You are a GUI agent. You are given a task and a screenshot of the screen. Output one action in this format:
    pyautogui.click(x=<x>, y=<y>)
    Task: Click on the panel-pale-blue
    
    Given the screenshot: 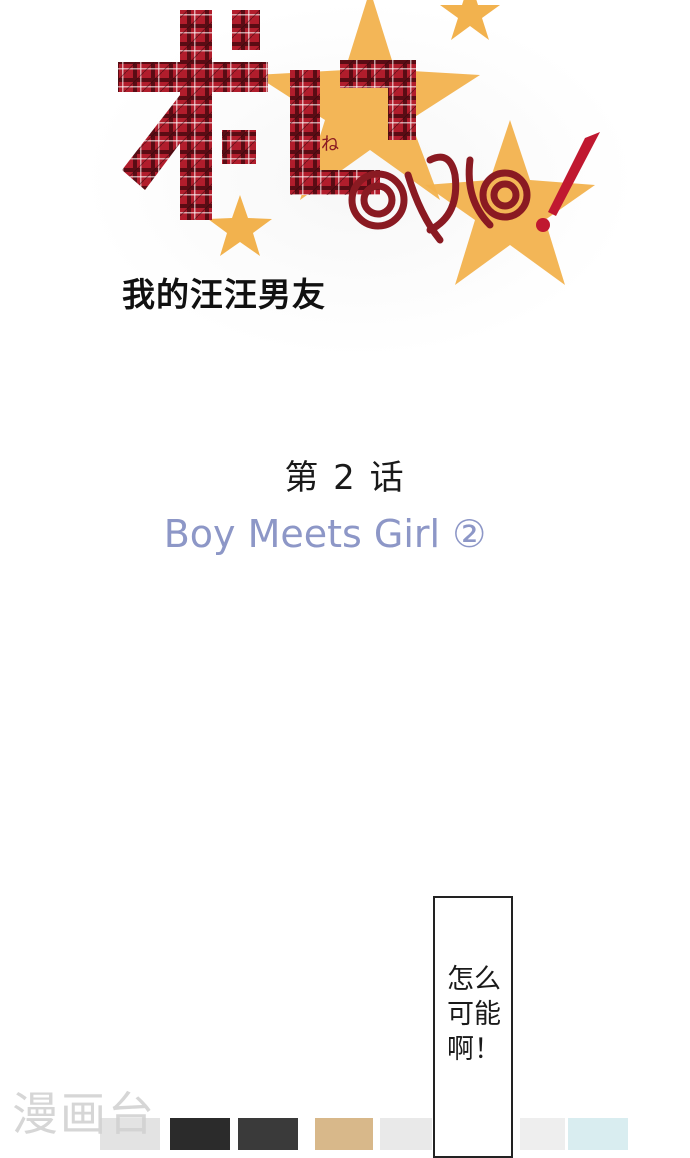 What is the action you would take?
    pyautogui.click(x=598, y=1134)
    